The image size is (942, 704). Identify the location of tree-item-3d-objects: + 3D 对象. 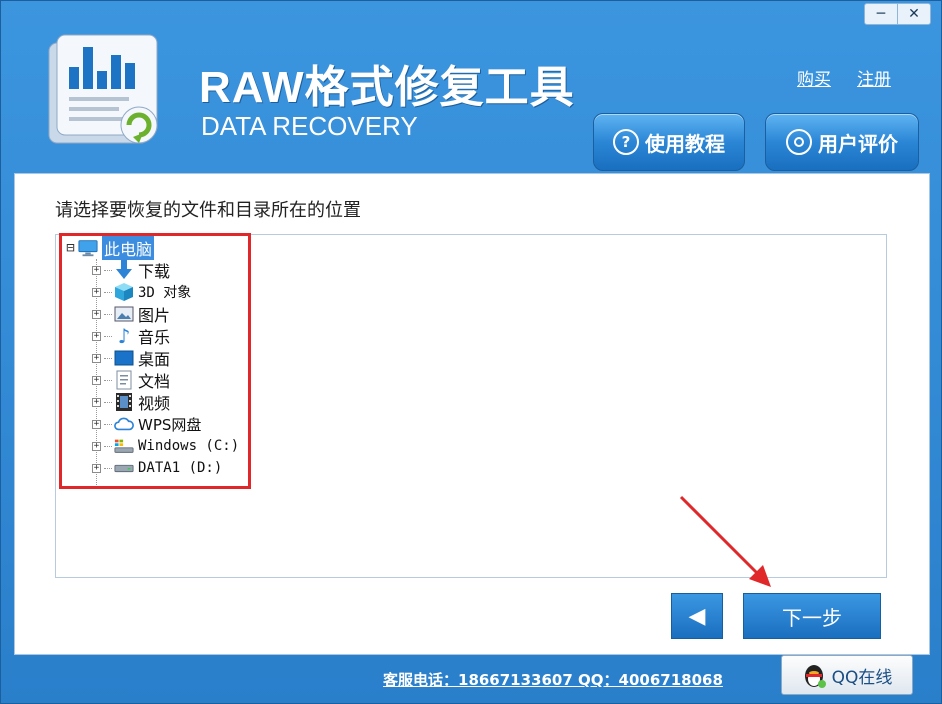
(141, 292).